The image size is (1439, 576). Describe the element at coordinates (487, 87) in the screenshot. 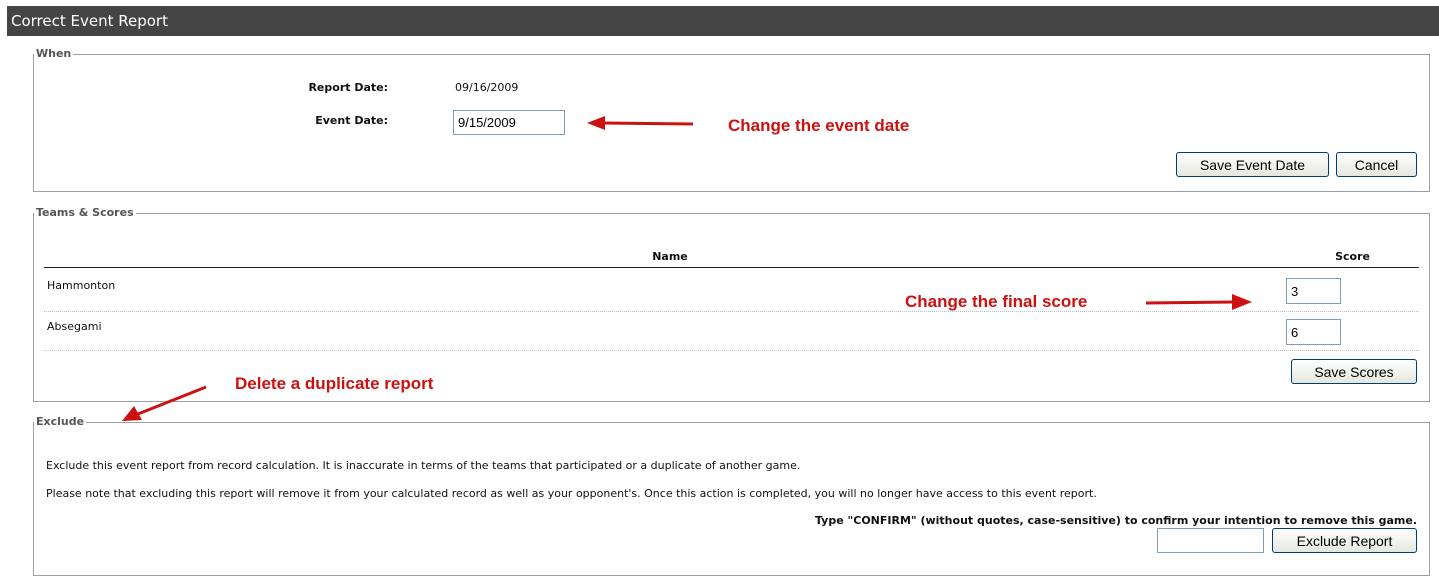

I see `report-date-value: 09/16/2009` at that location.